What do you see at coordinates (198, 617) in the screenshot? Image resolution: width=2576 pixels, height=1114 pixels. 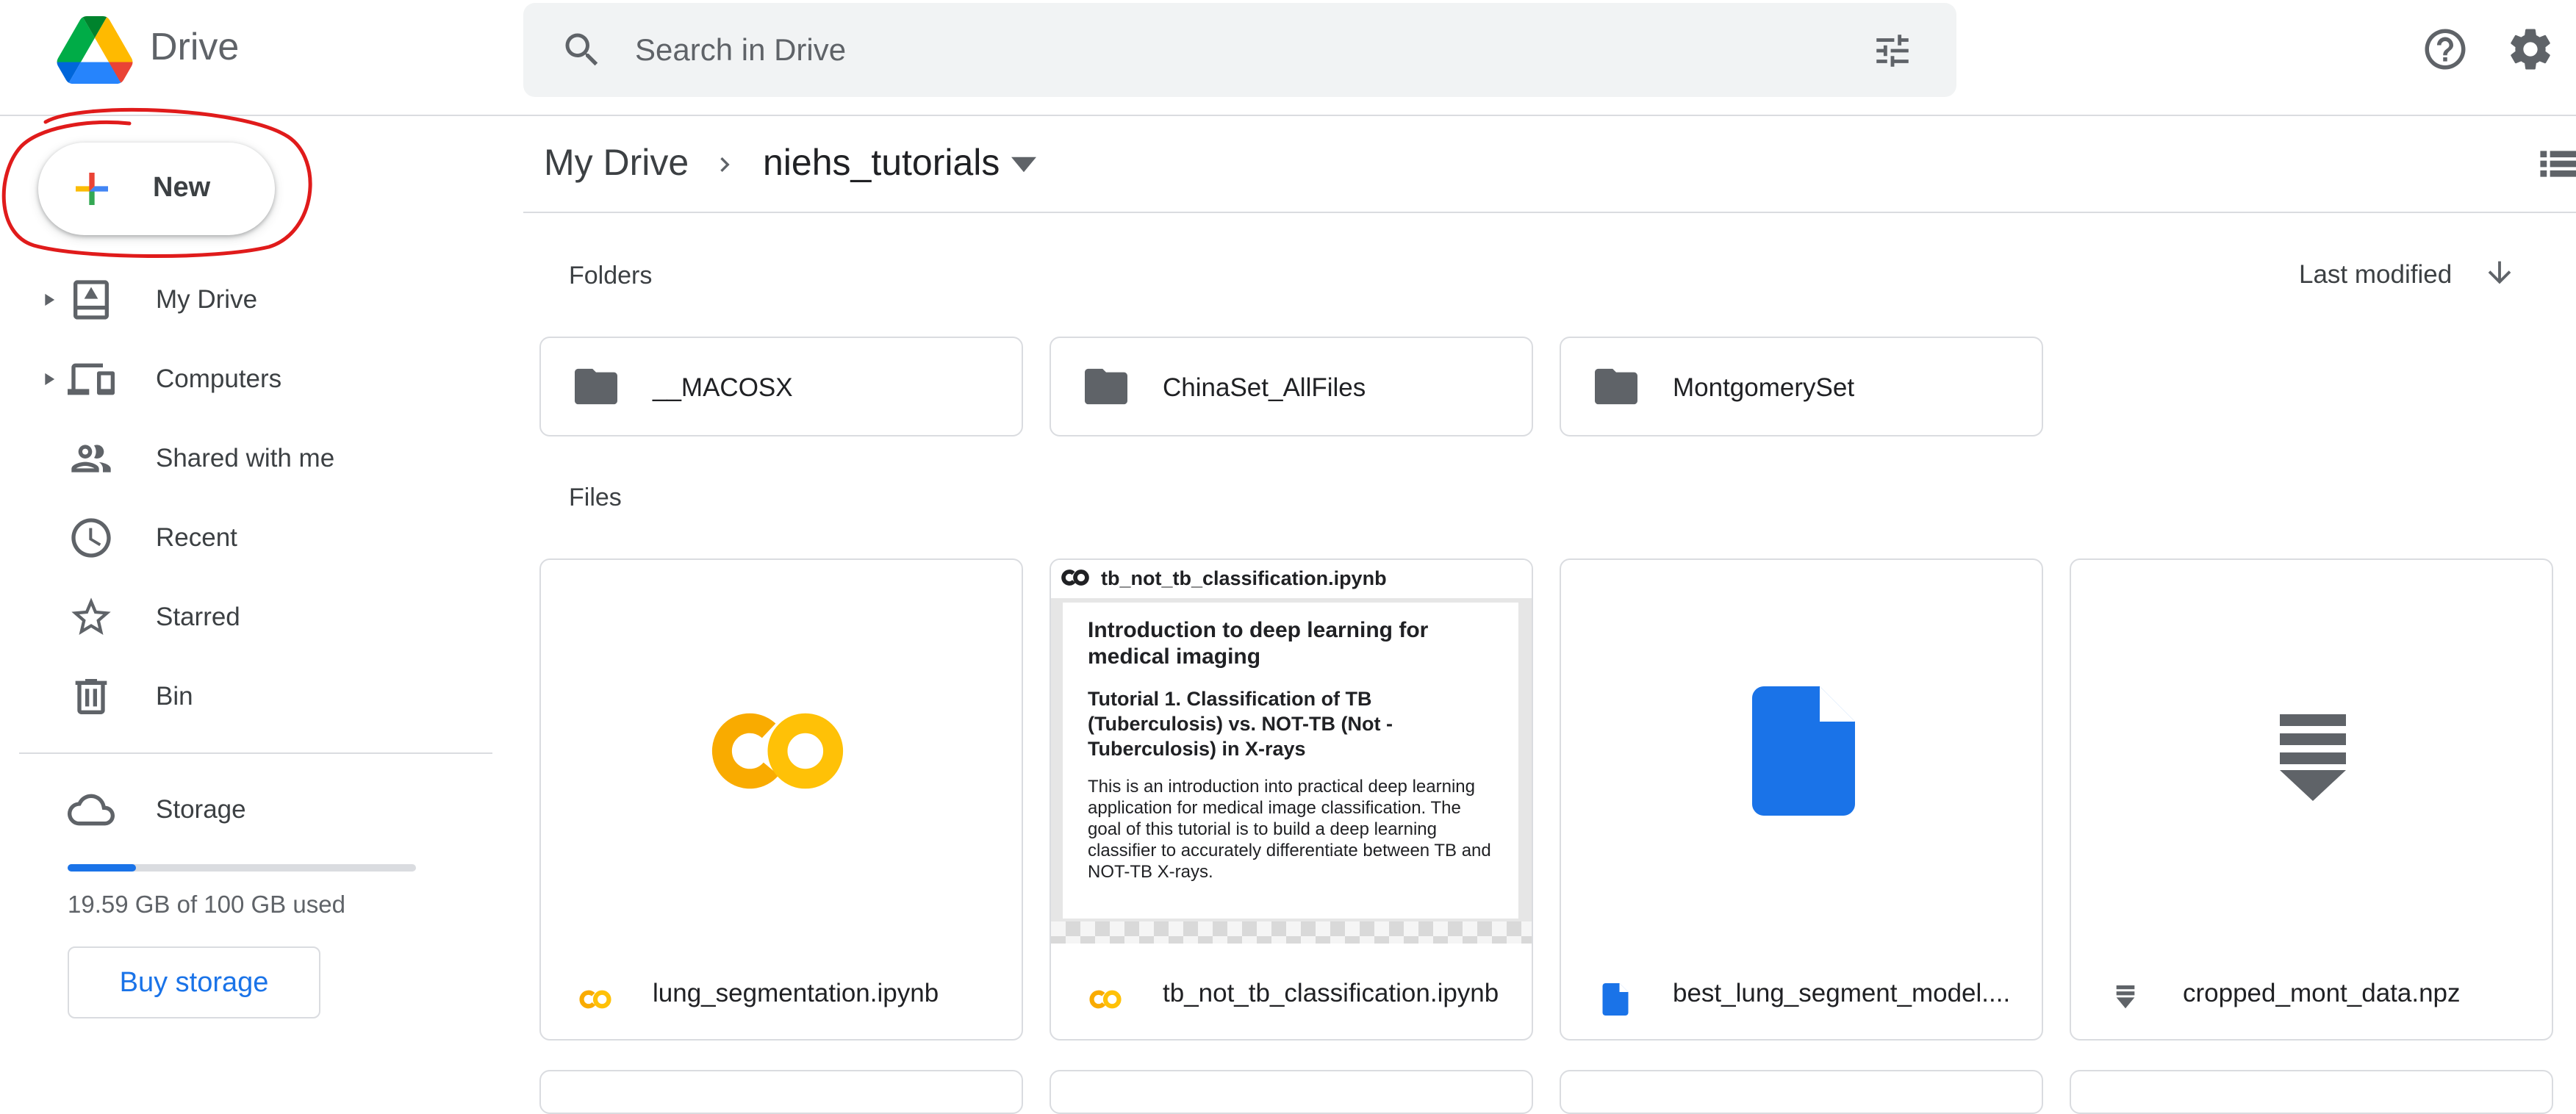 I see `sidebar-item-label: Starred` at bounding box center [198, 617].